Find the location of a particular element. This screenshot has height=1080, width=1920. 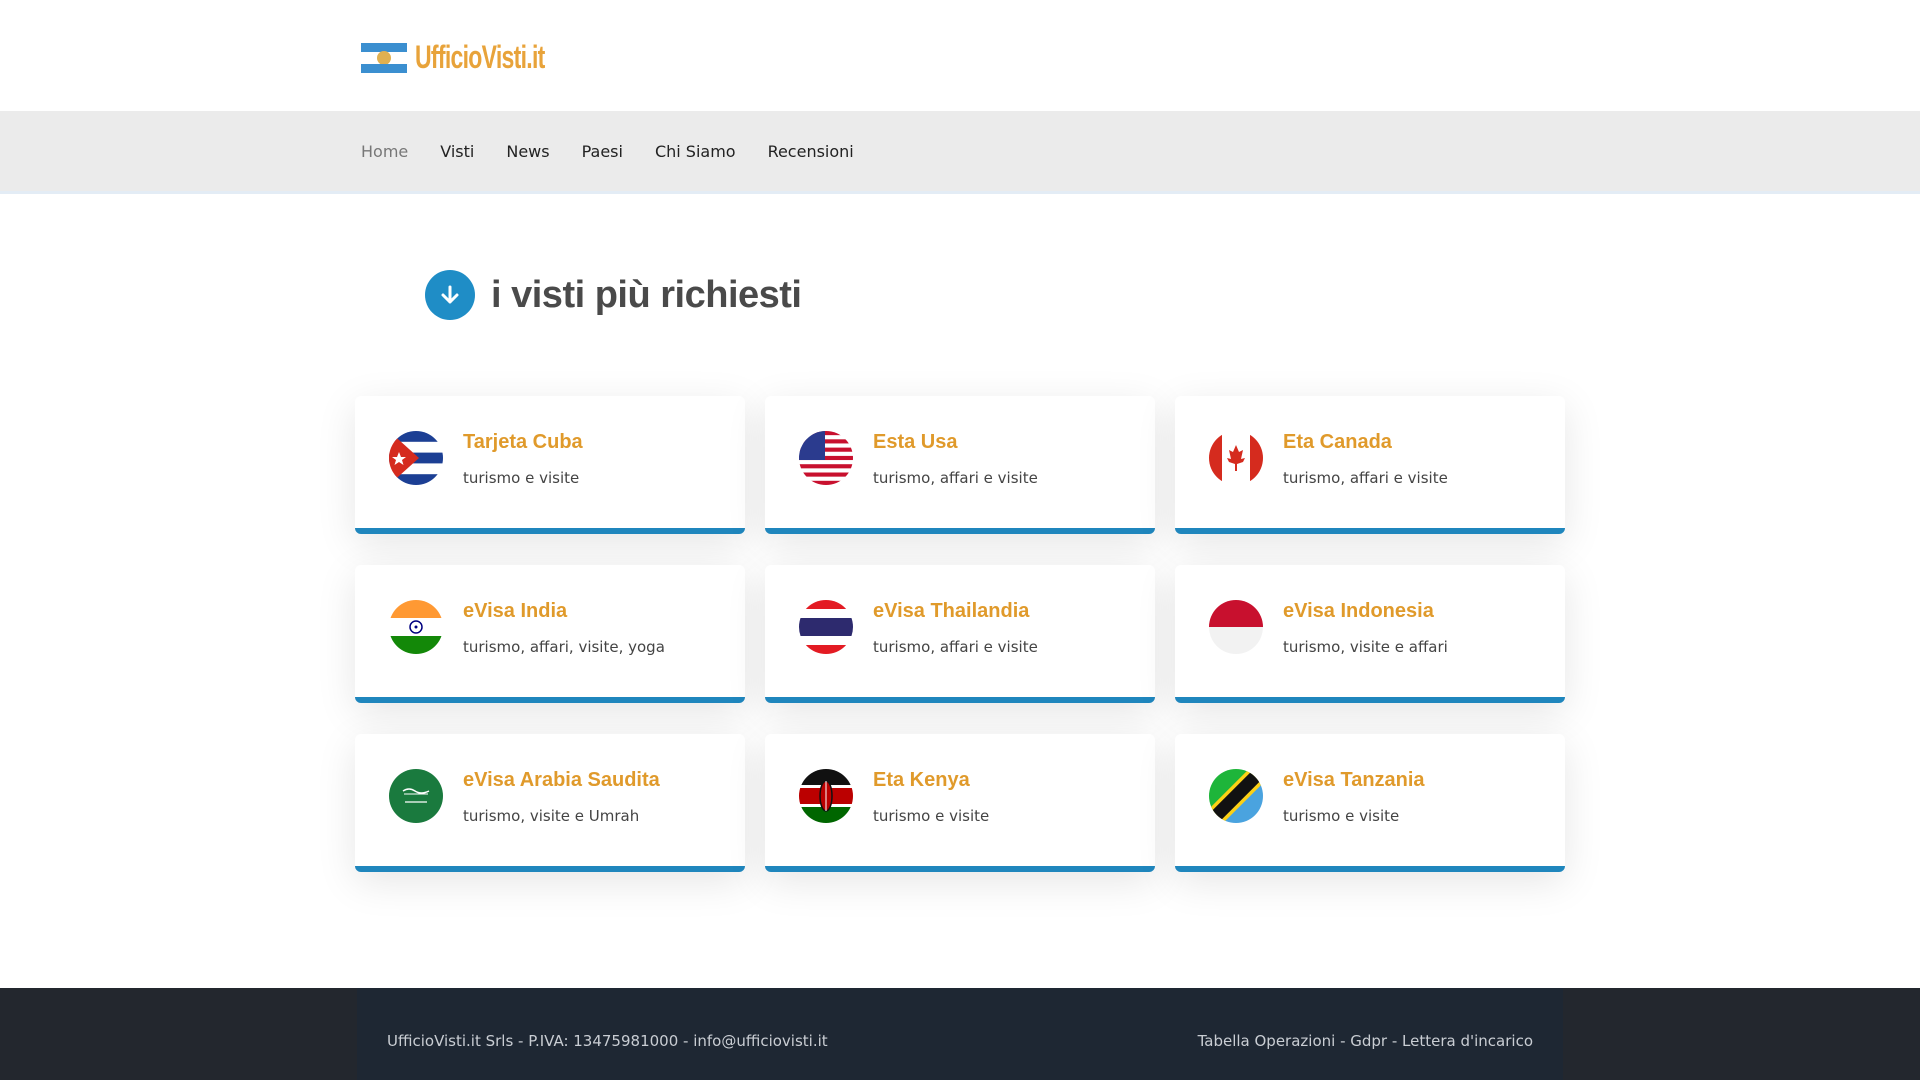

nav-item-news: News is located at coordinates (527, 151).